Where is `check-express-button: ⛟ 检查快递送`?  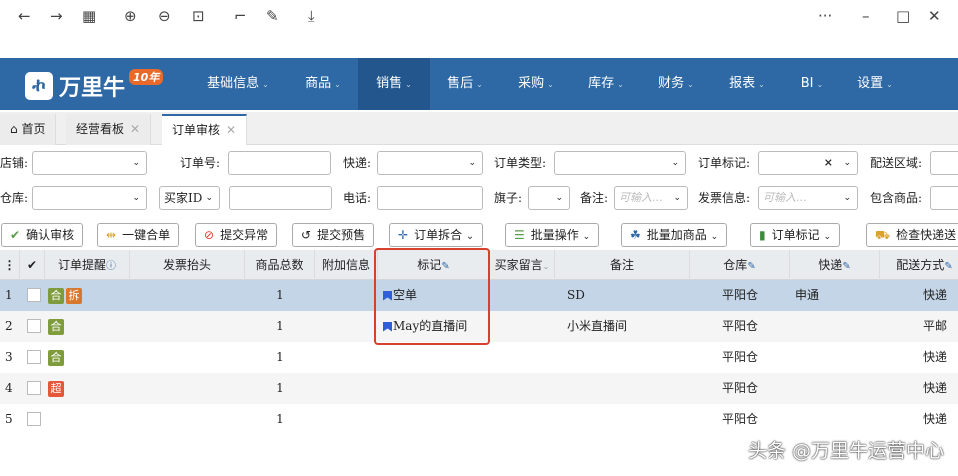
check-express-button: ⛟ 检查快递送 is located at coordinates (912, 235).